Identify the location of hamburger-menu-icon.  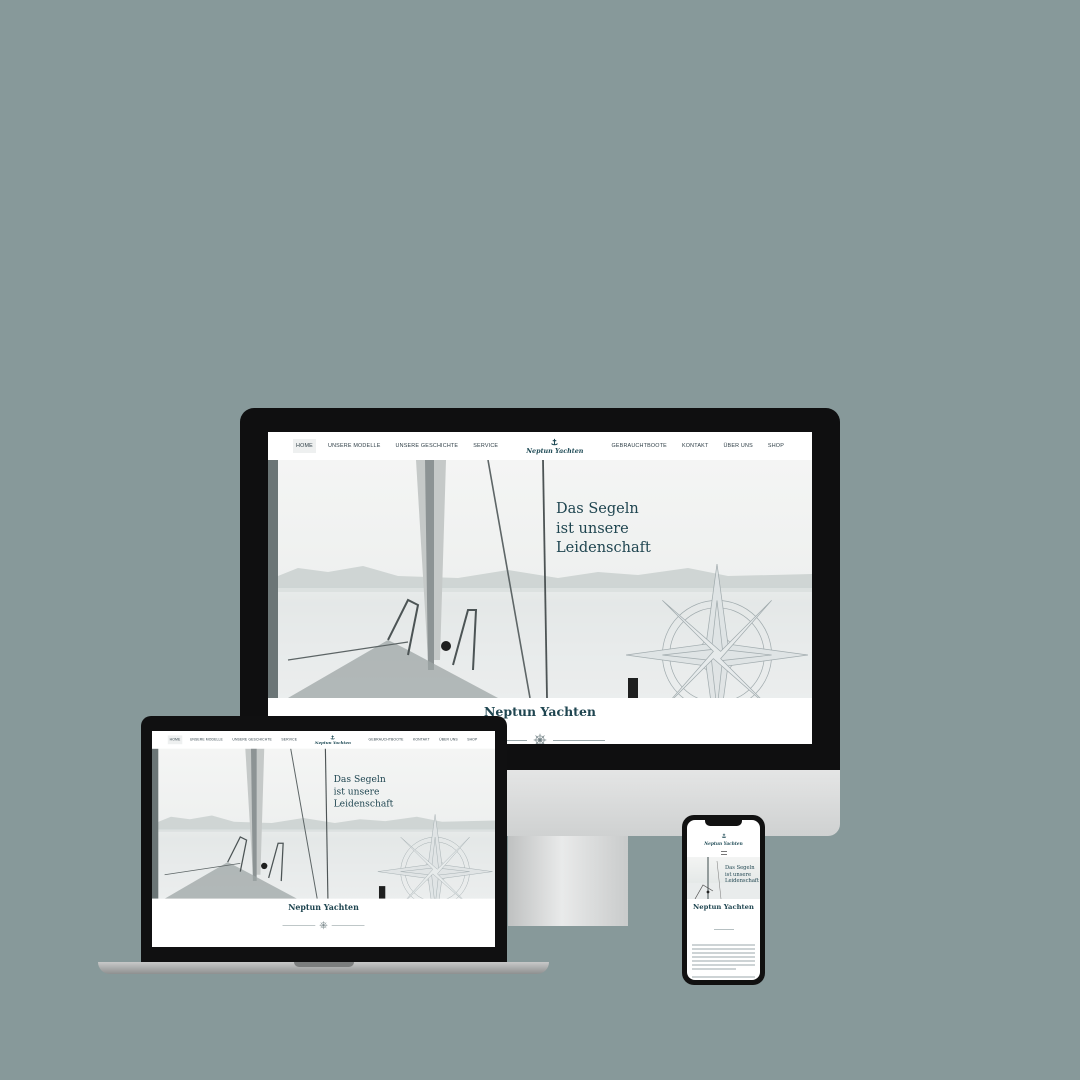
(723, 853).